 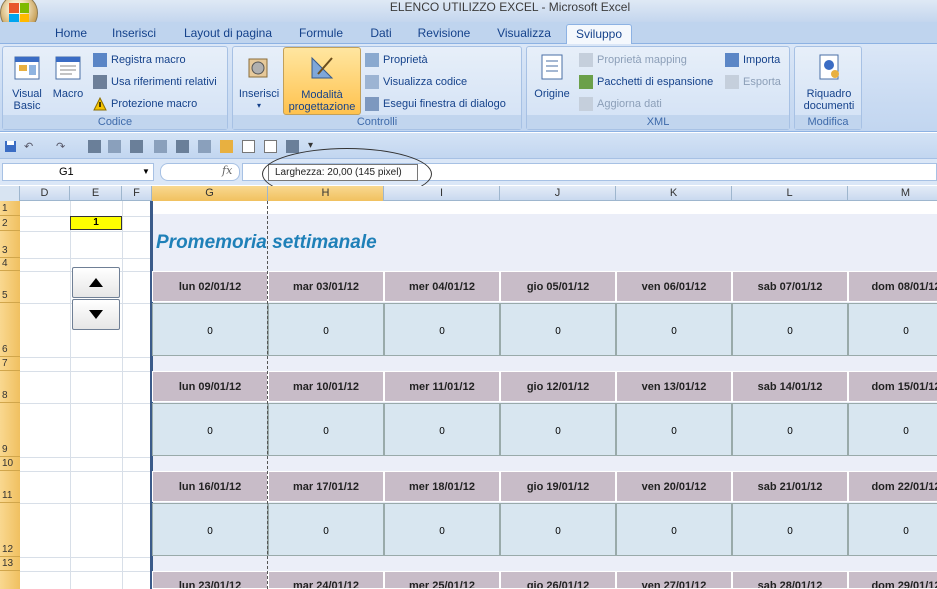 What do you see at coordinates (27, 81) in the screenshot?
I see `visual-basic-button: Visual Basic` at bounding box center [27, 81].